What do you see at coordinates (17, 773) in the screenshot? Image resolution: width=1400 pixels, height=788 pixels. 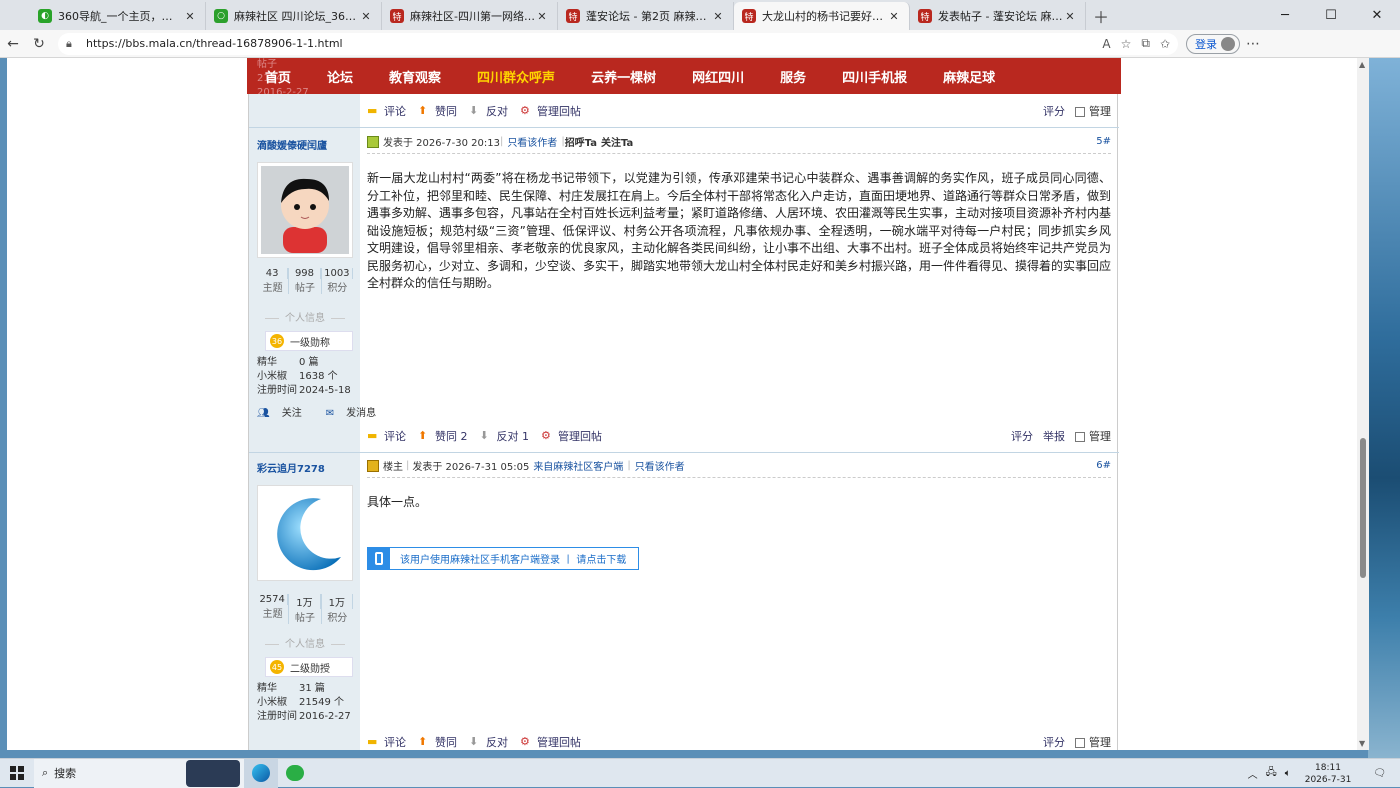 I see `start-button` at bounding box center [17, 773].